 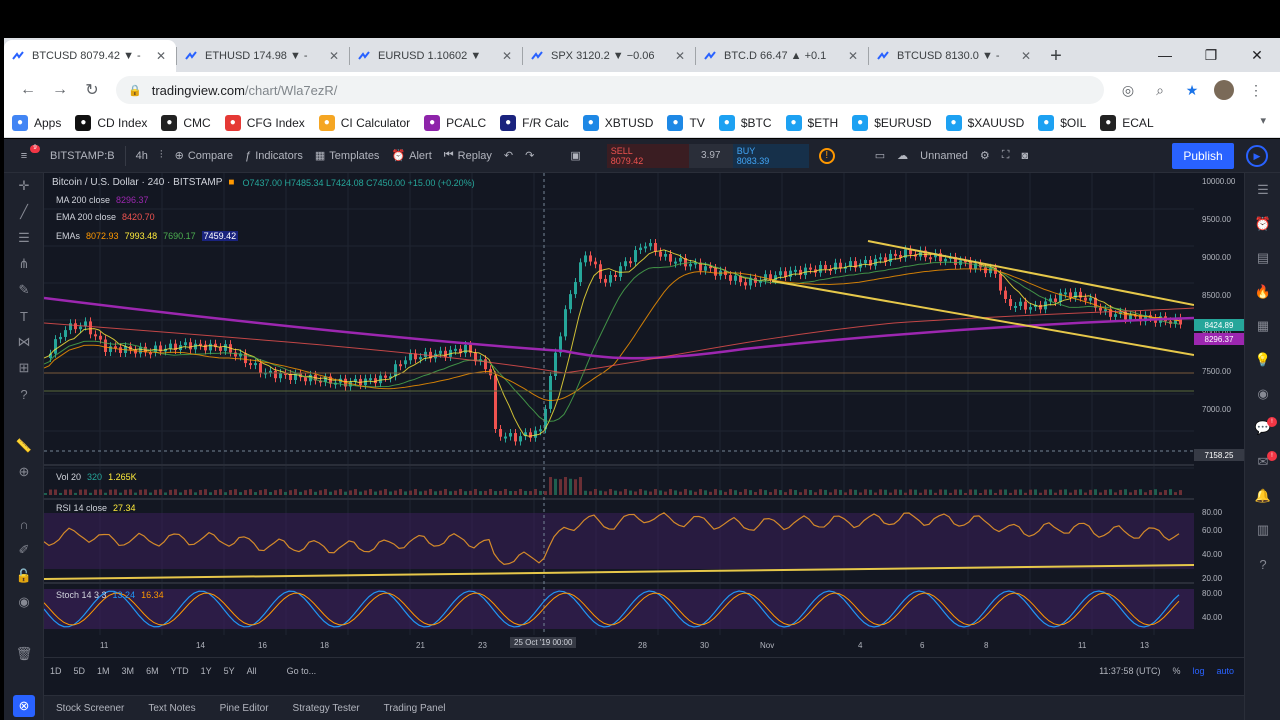 I want to click on bookmark-item: ● XBTUSD, so click(x=617, y=122).